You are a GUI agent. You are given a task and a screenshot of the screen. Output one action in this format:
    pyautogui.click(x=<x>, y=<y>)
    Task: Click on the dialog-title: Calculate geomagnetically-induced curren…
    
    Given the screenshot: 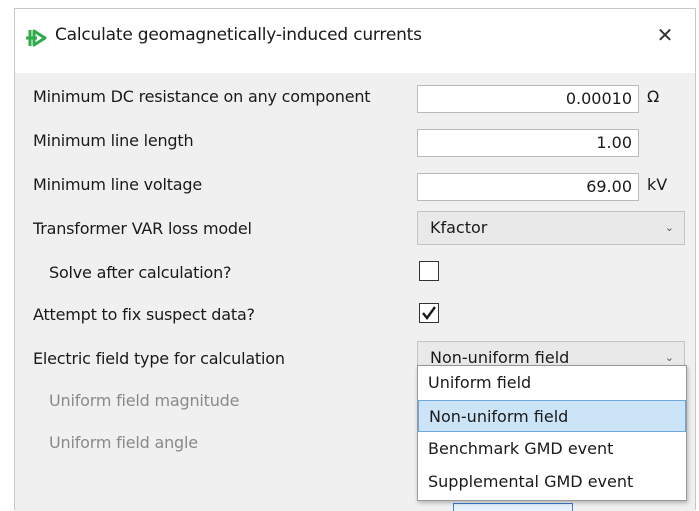 What is the action you would take?
    pyautogui.click(x=238, y=35)
    